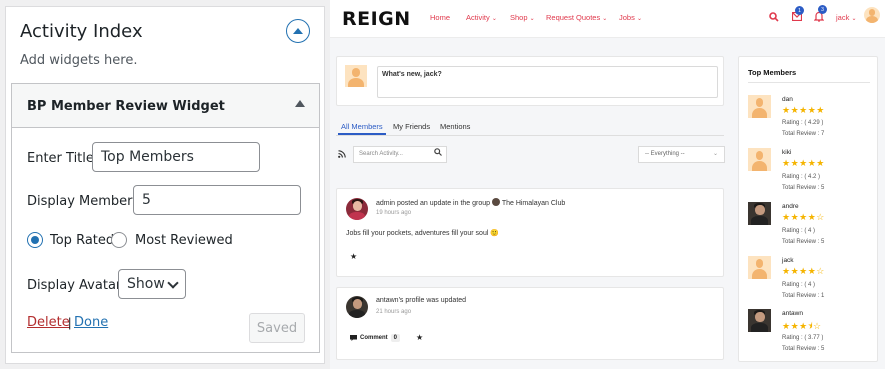  What do you see at coordinates (165, 106) in the screenshot?
I see `widget-header: BP Member Review Widget` at bounding box center [165, 106].